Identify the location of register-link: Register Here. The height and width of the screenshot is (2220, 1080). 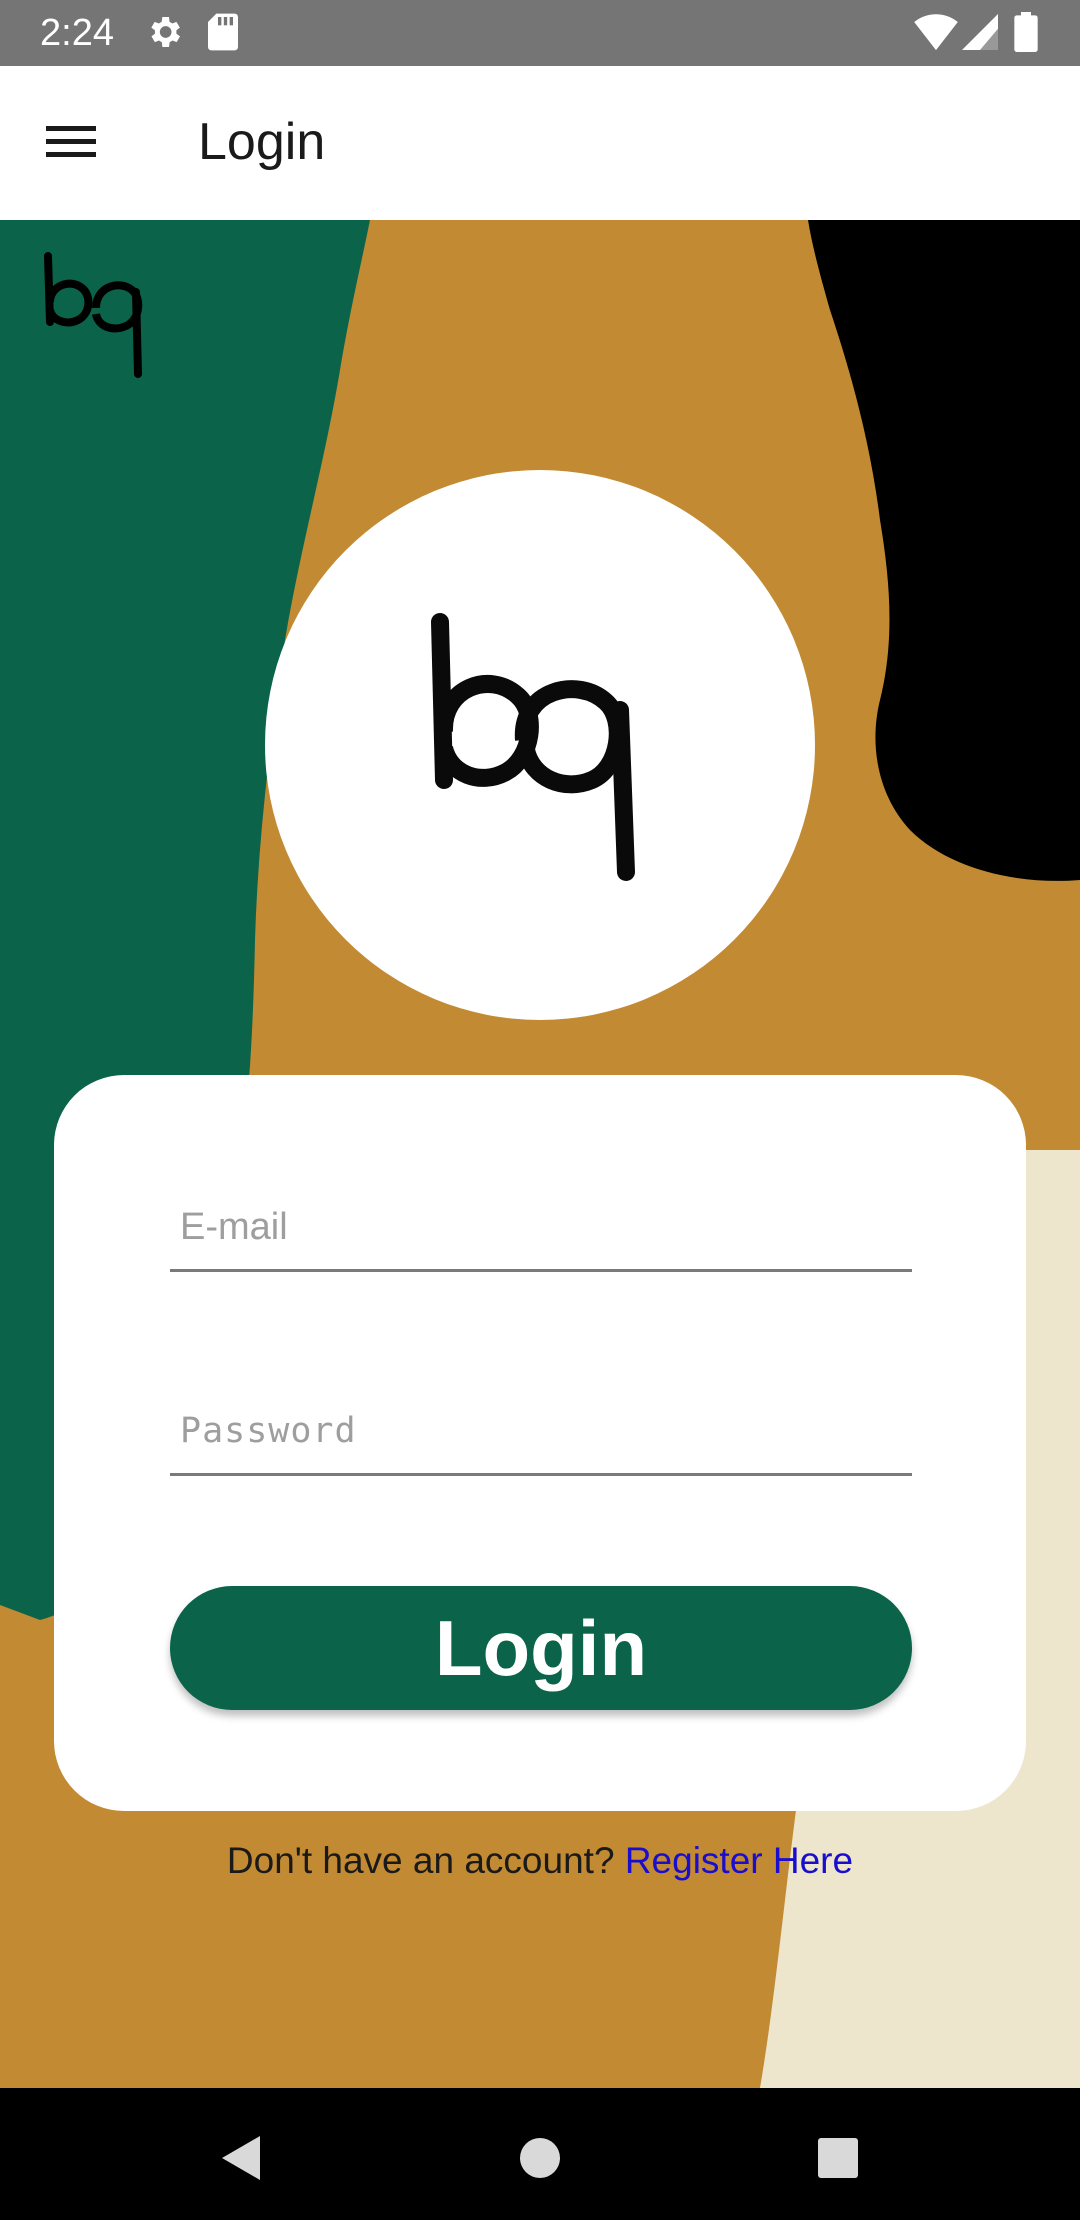
(739, 1860).